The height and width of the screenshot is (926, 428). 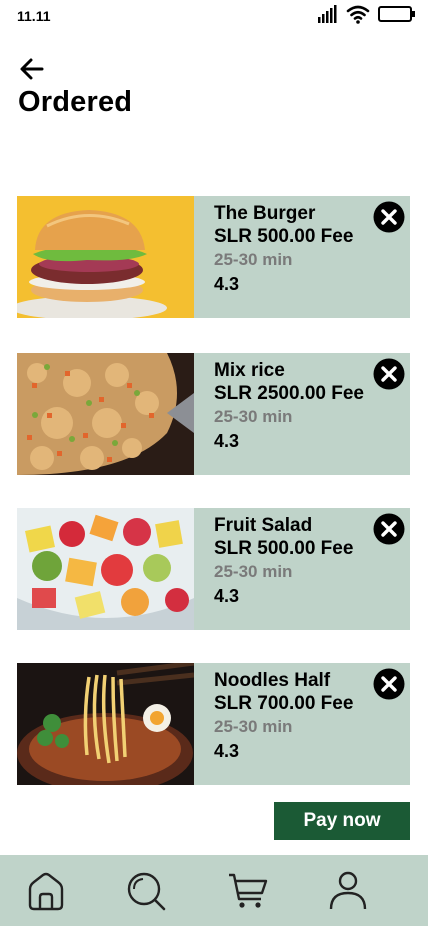 I want to click on food-price: SLR 2500.00 Fee, so click(x=289, y=393).